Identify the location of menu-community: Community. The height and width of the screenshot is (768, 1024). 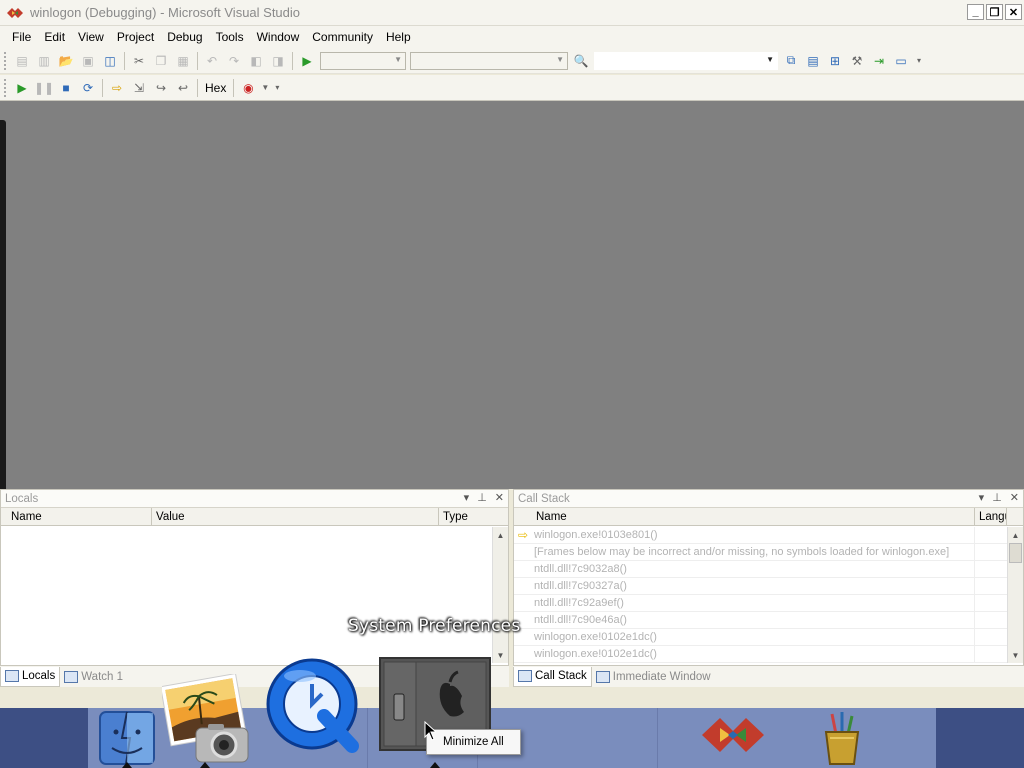
(342, 37).